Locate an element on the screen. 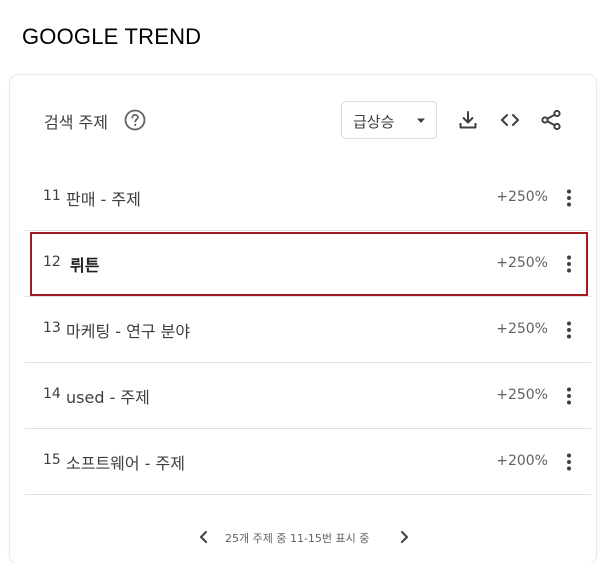  topic-row: 13 마케팅 - 연구 분야 +250% is located at coordinates (308, 330).